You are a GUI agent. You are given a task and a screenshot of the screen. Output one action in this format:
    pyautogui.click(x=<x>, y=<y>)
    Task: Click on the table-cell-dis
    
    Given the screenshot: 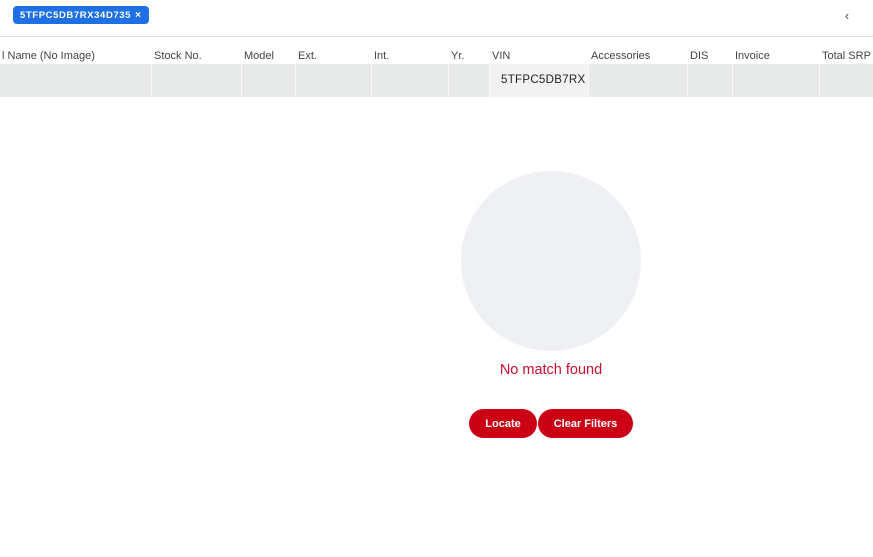 What is the action you would take?
    pyautogui.click(x=710, y=80)
    